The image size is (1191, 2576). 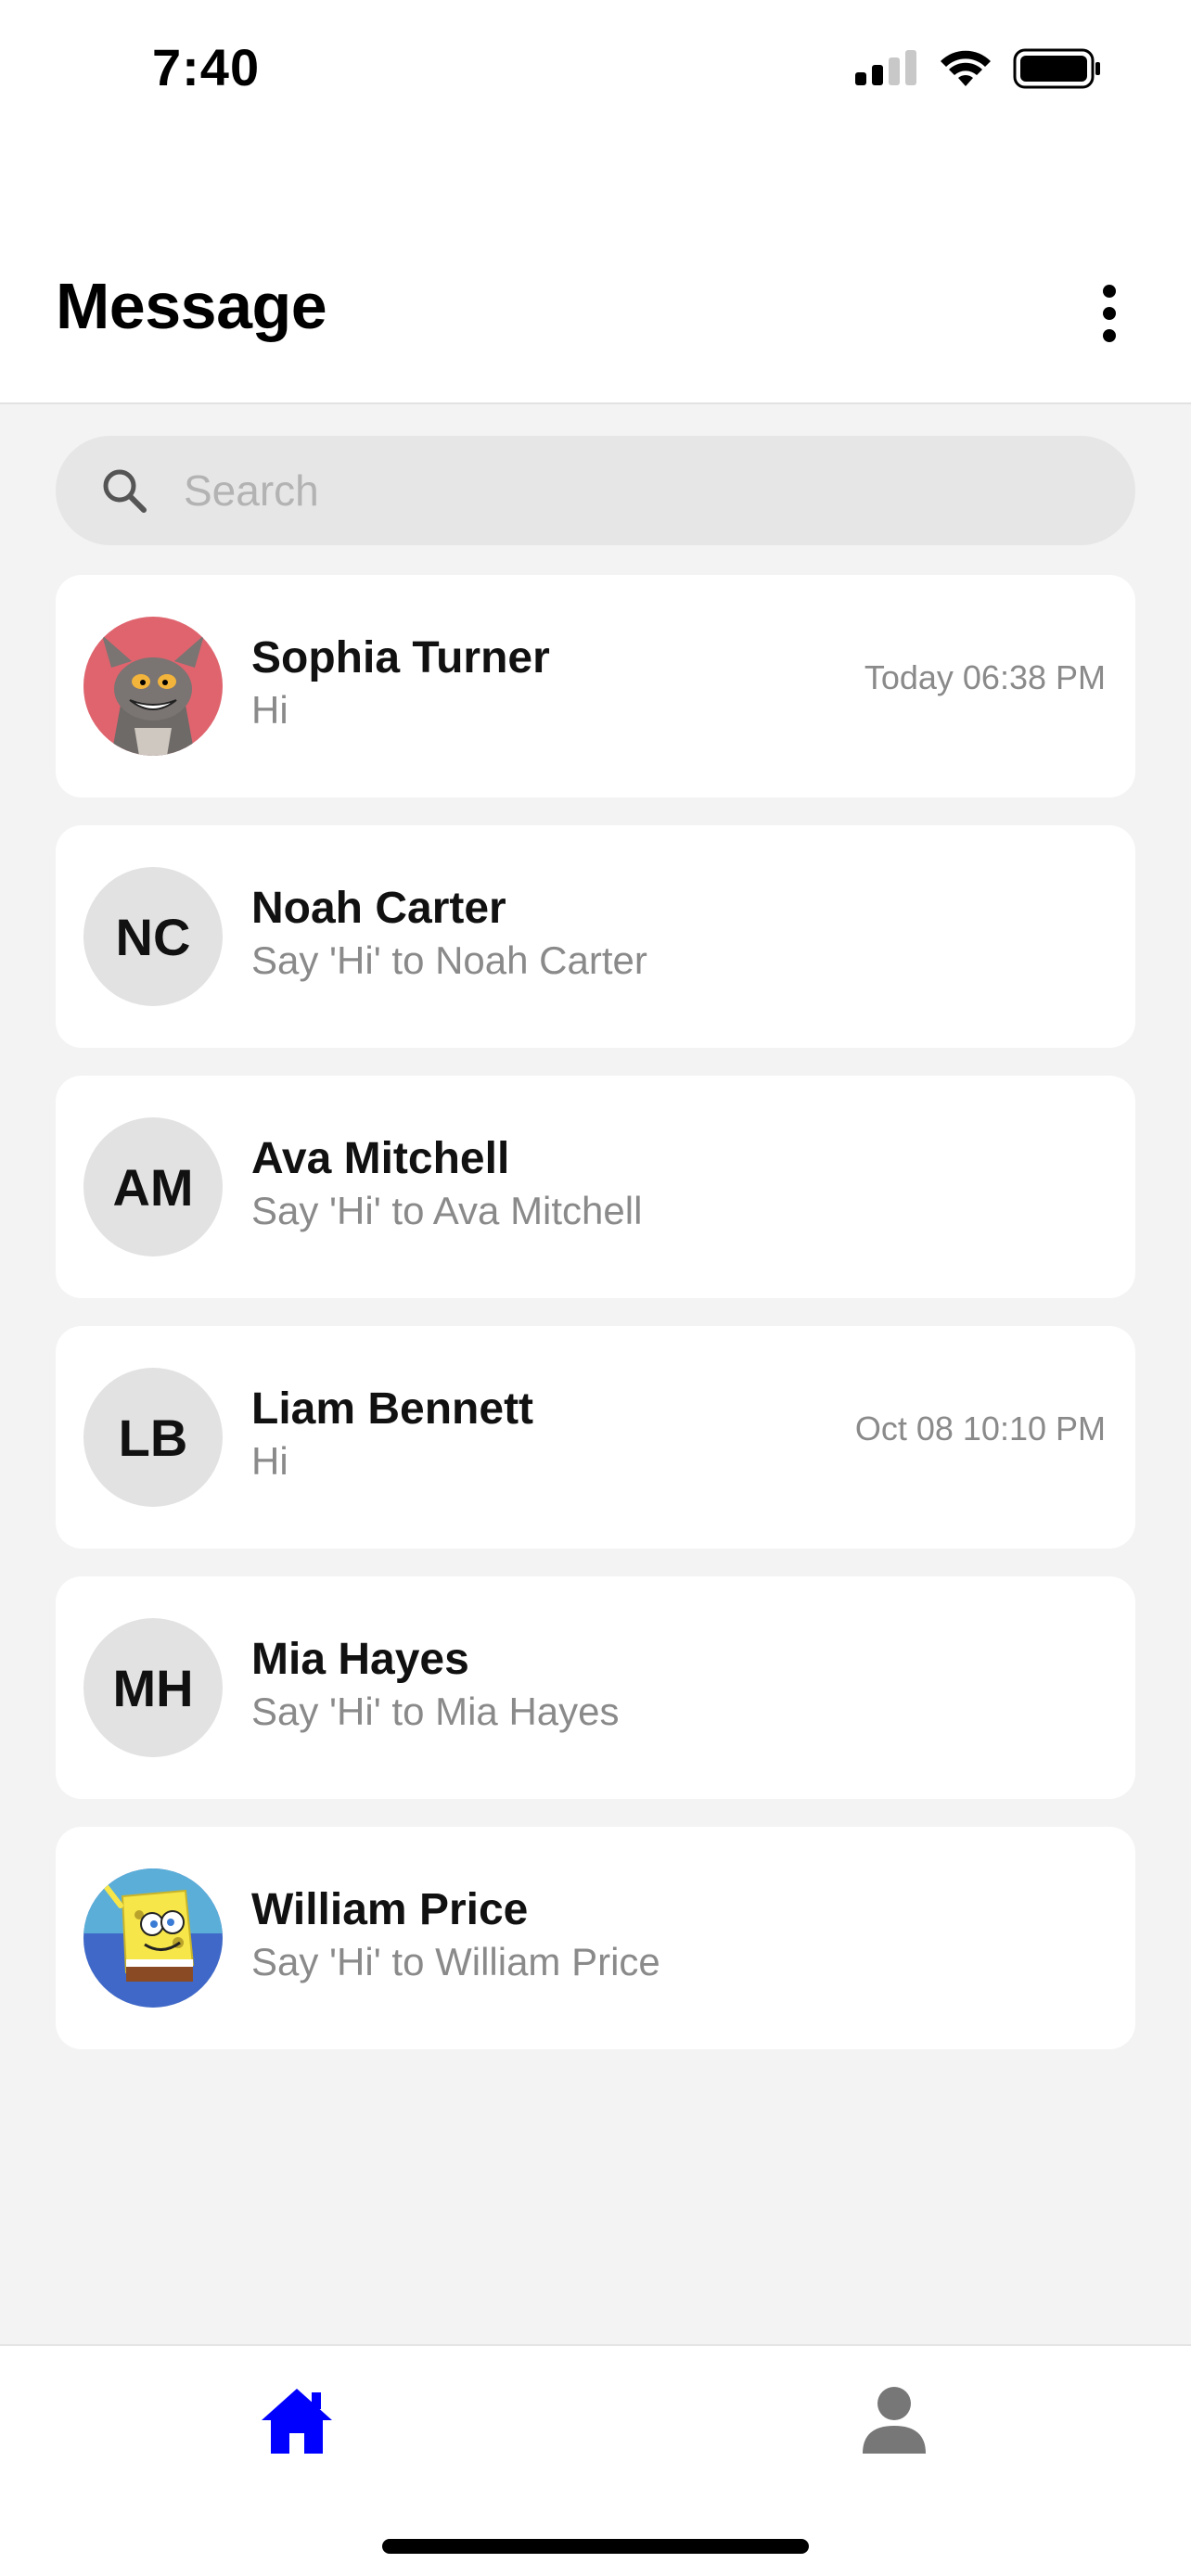 What do you see at coordinates (980, 1428) in the screenshot?
I see `message-time: Oct 08 10:10 PM` at bounding box center [980, 1428].